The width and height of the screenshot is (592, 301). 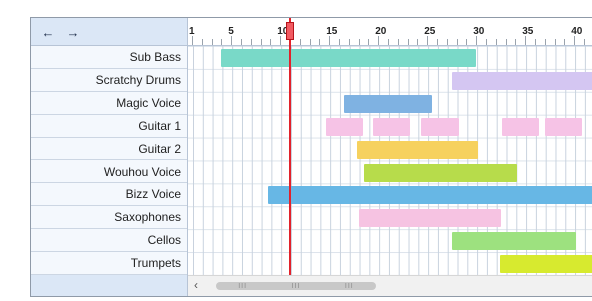 What do you see at coordinates (390, 32) in the screenshot?
I see `time-ruler: 1 5 10 15 20 25 30 35 40` at bounding box center [390, 32].